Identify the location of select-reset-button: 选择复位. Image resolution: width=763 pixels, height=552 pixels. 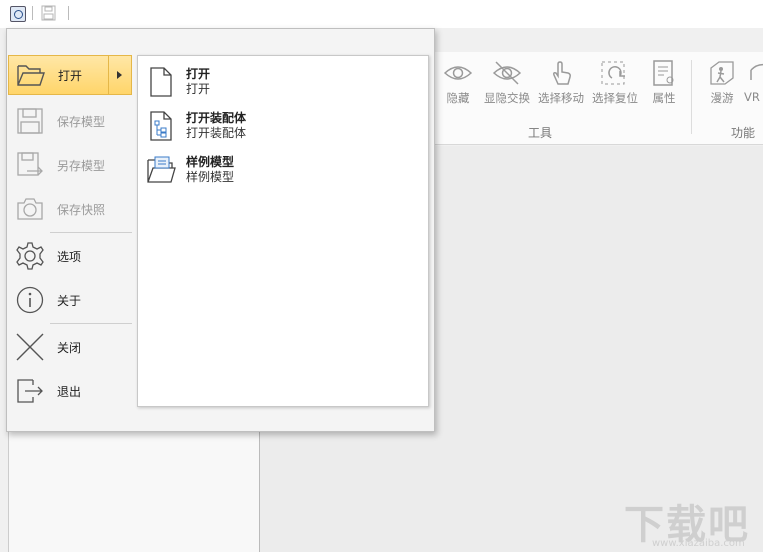
(615, 83).